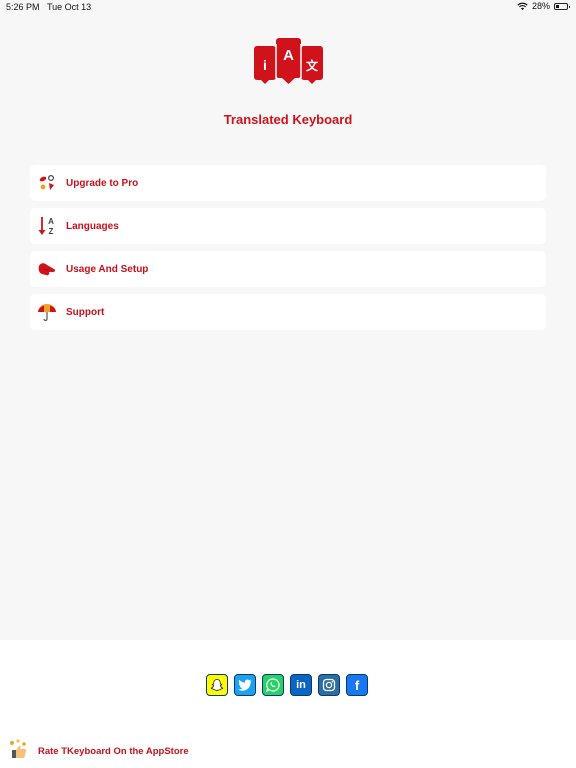 The width and height of the screenshot is (576, 768). What do you see at coordinates (540, 6) in the screenshot?
I see `battery-percent: 28%` at bounding box center [540, 6].